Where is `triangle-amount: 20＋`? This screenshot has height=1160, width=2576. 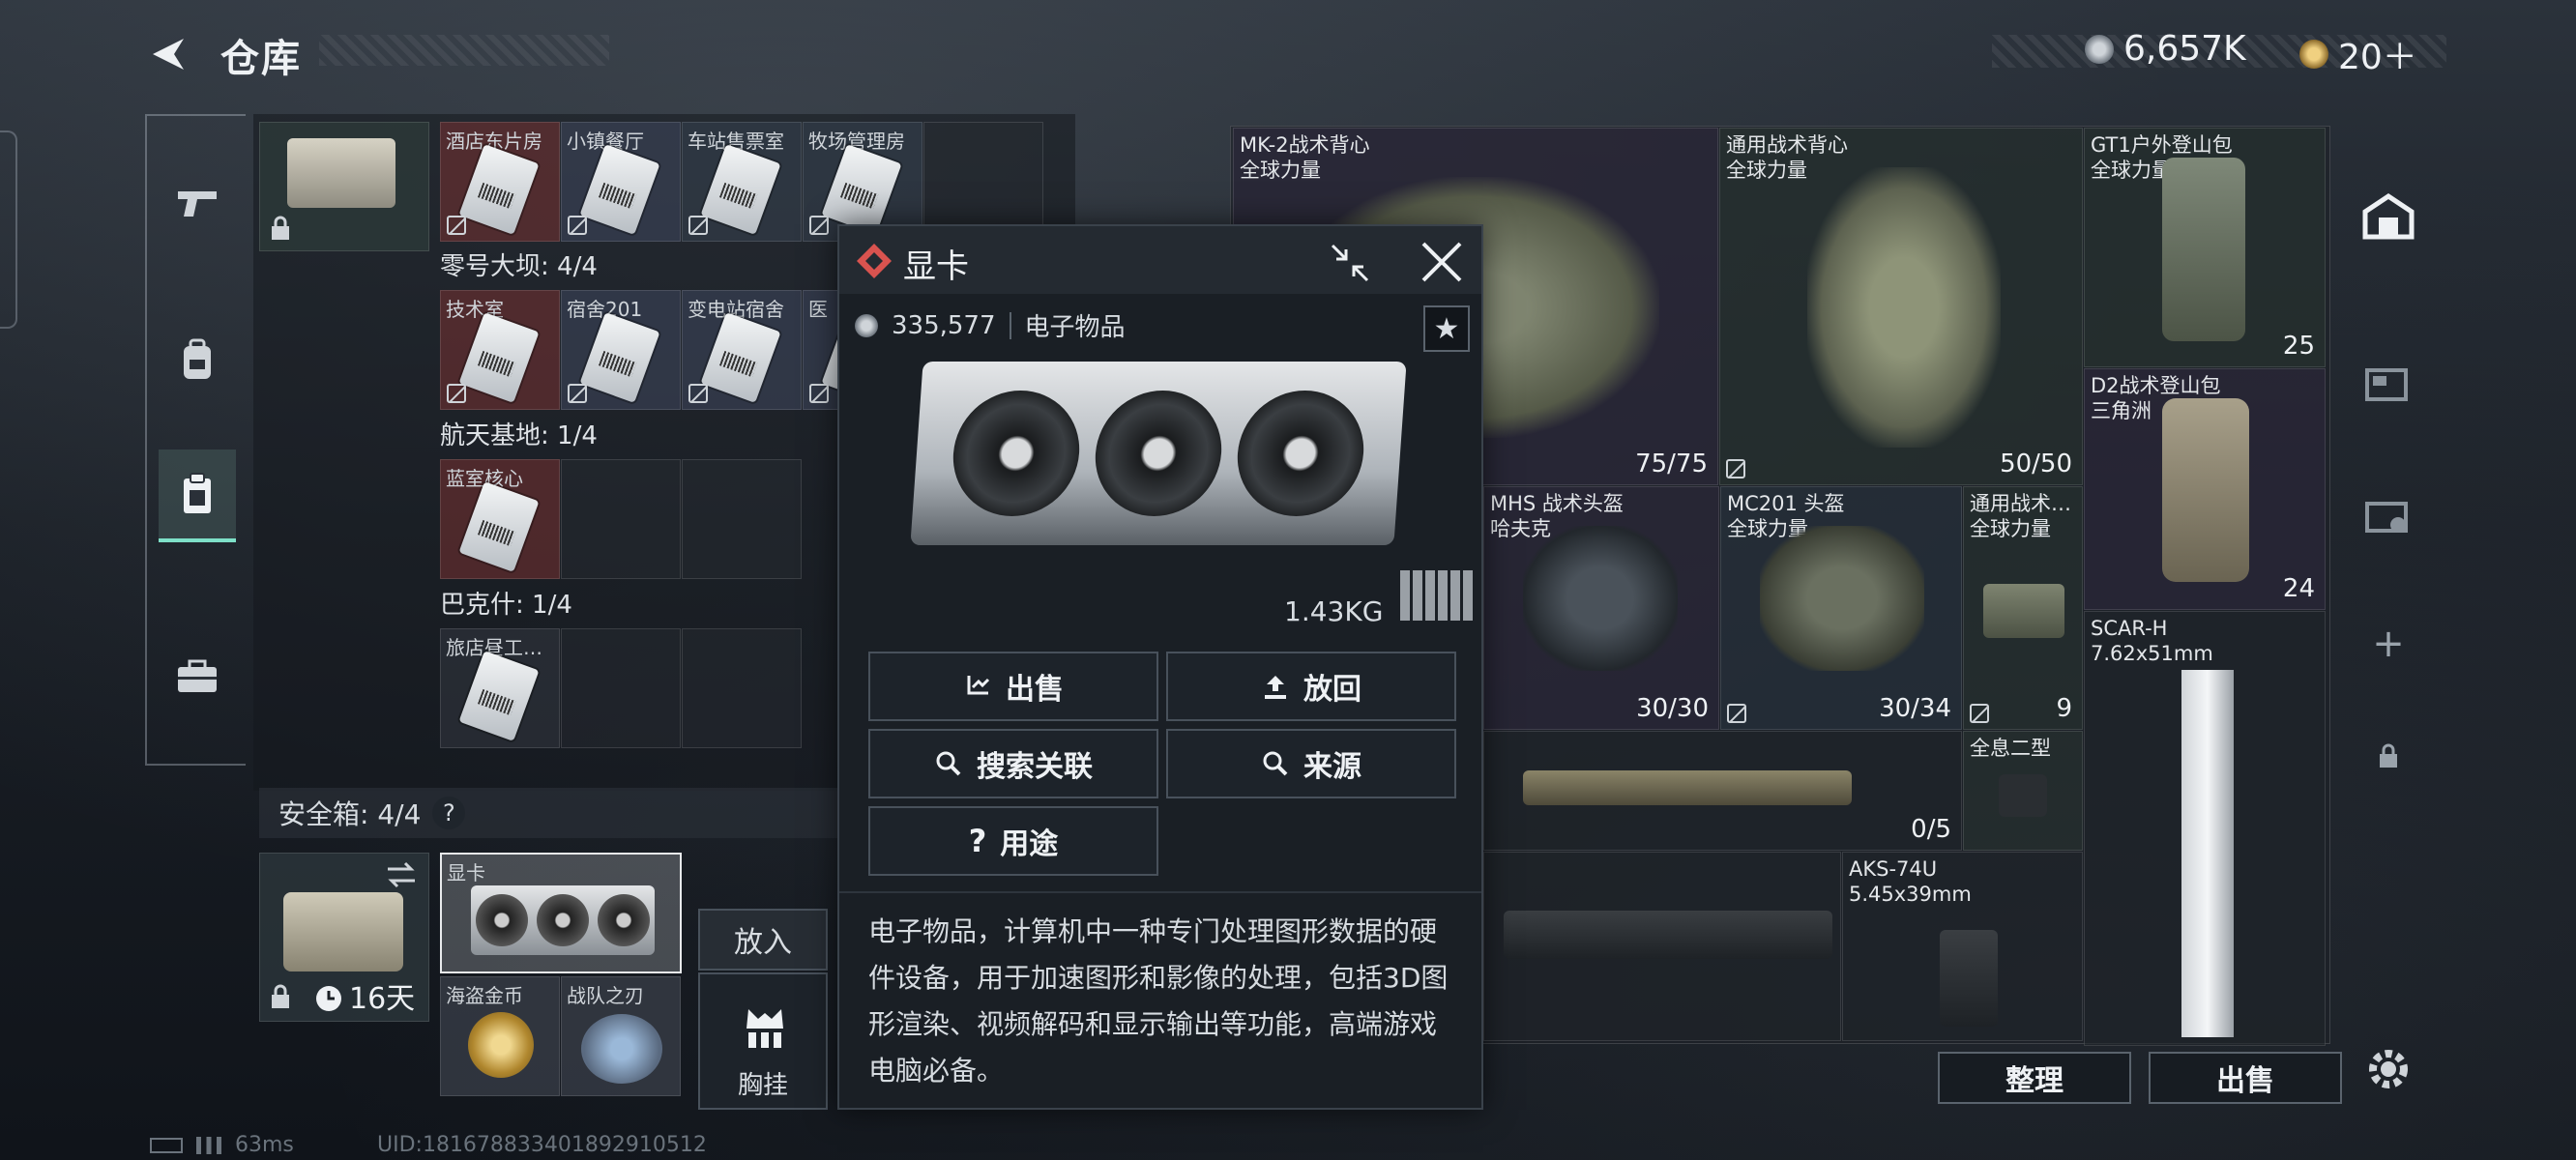
triangle-amount: 20＋ is located at coordinates (2377, 57).